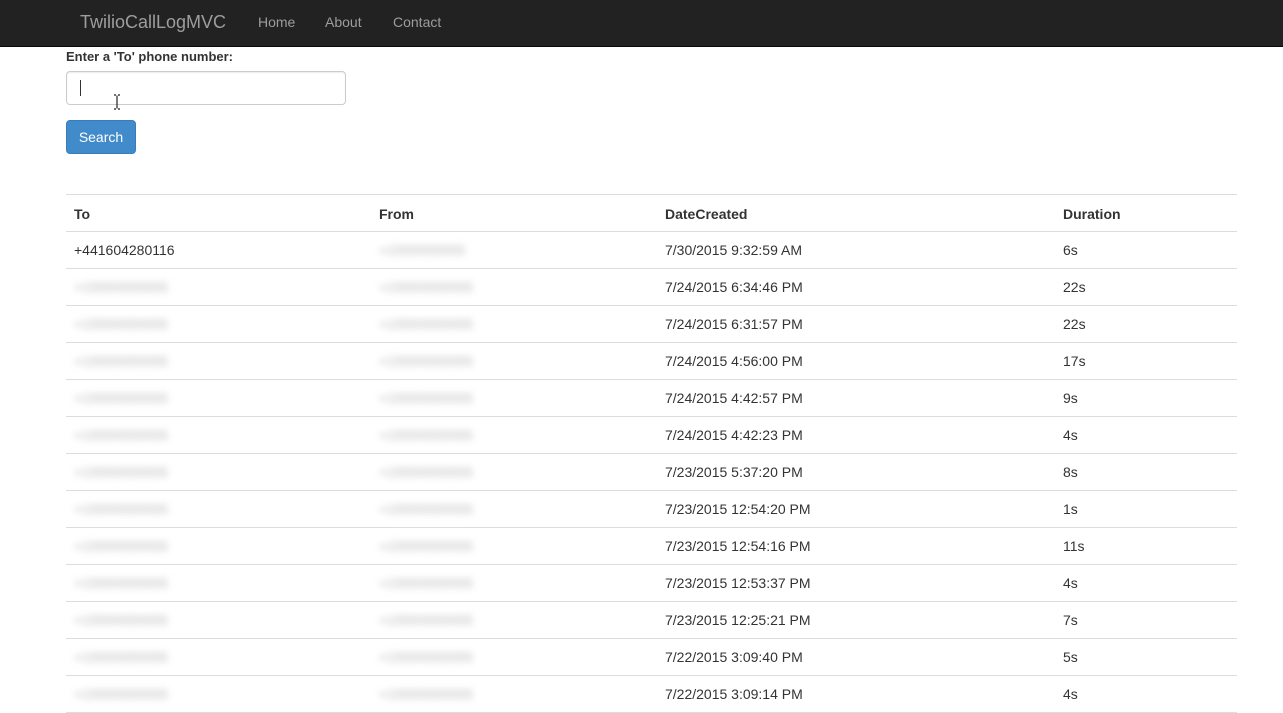  Describe the element at coordinates (1070, 472) in the screenshot. I see `cell-duration: 8s` at that location.